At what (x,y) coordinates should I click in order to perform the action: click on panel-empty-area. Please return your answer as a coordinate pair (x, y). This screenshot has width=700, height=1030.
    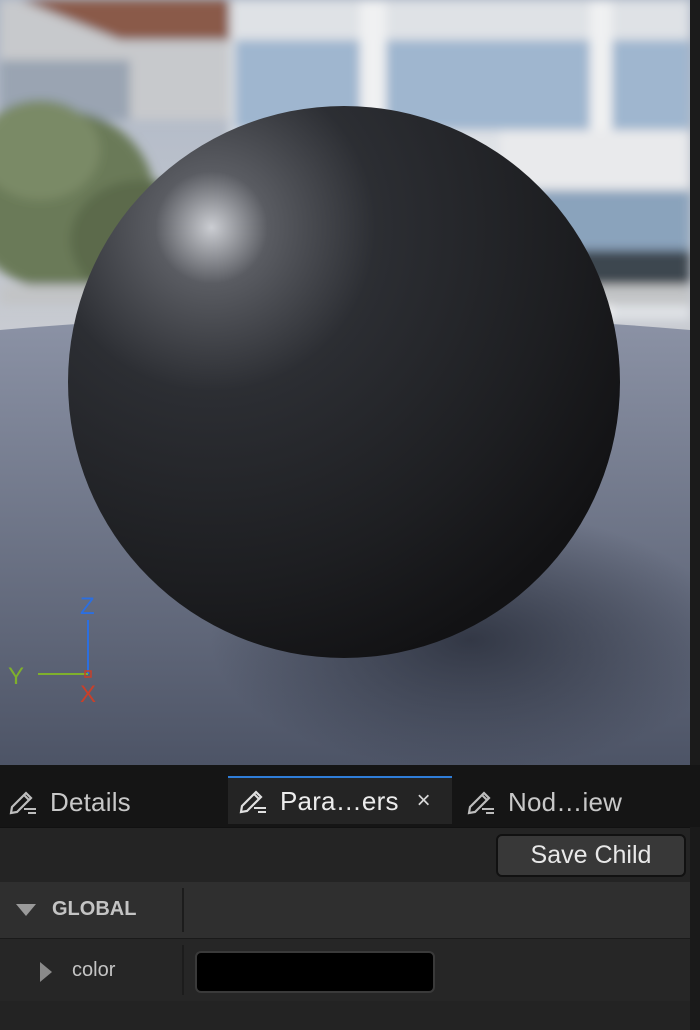
    Looking at the image, I should click on (345, 1015).